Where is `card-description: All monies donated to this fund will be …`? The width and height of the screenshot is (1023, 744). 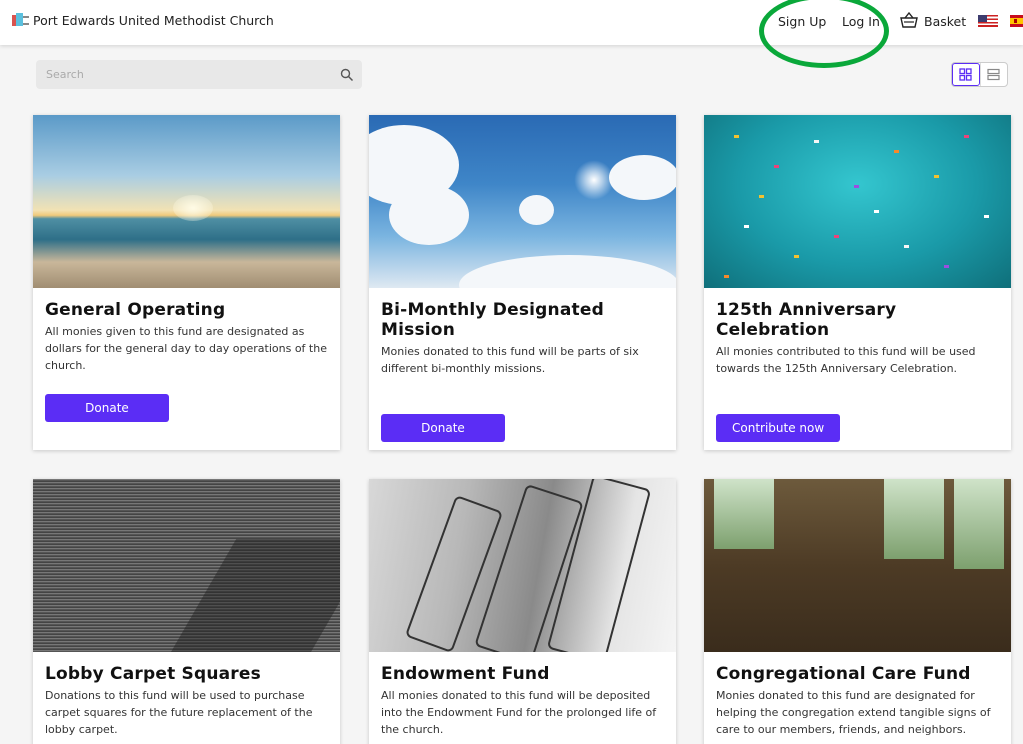 card-description: All monies donated to this fund will be … is located at coordinates (519, 712).